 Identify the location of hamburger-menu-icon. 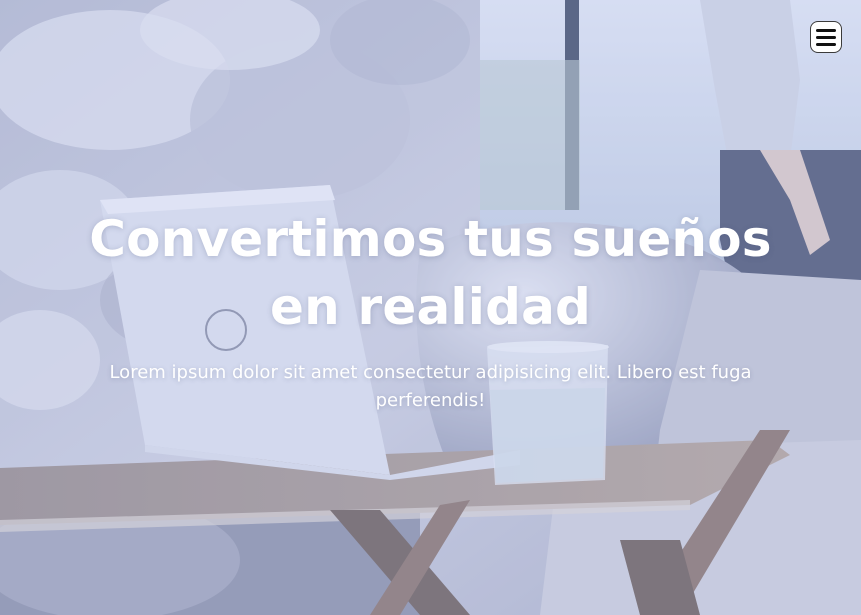
(826, 30).